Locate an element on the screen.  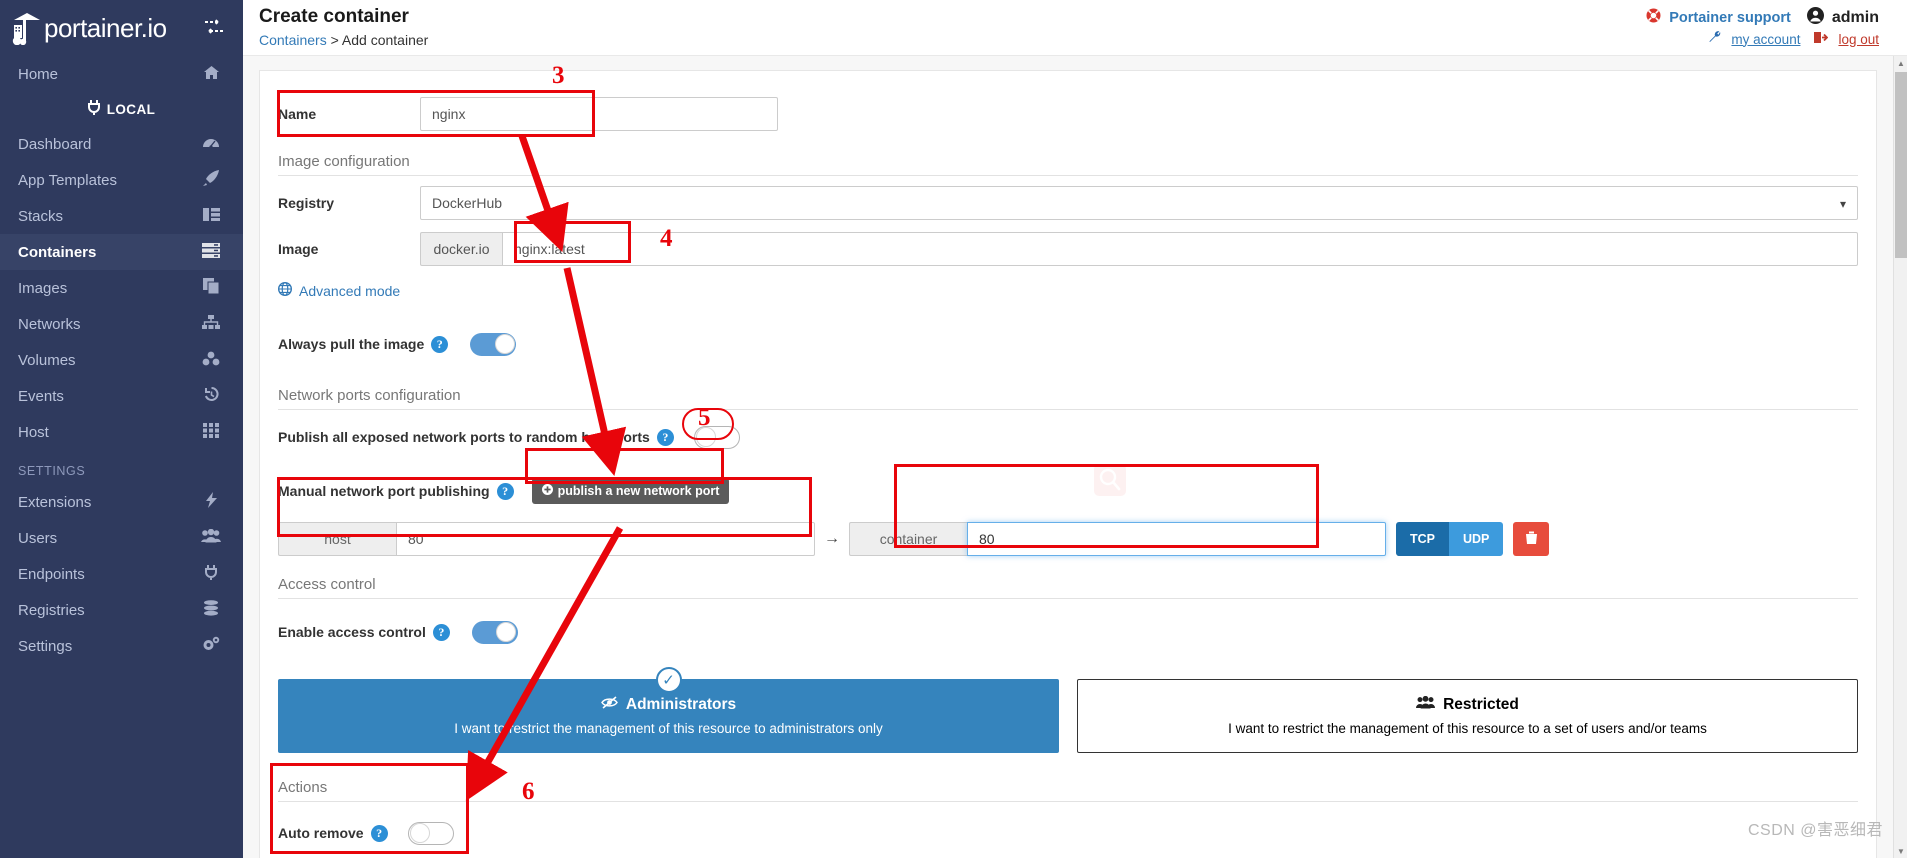
gears-icon is located at coordinates (211, 646).